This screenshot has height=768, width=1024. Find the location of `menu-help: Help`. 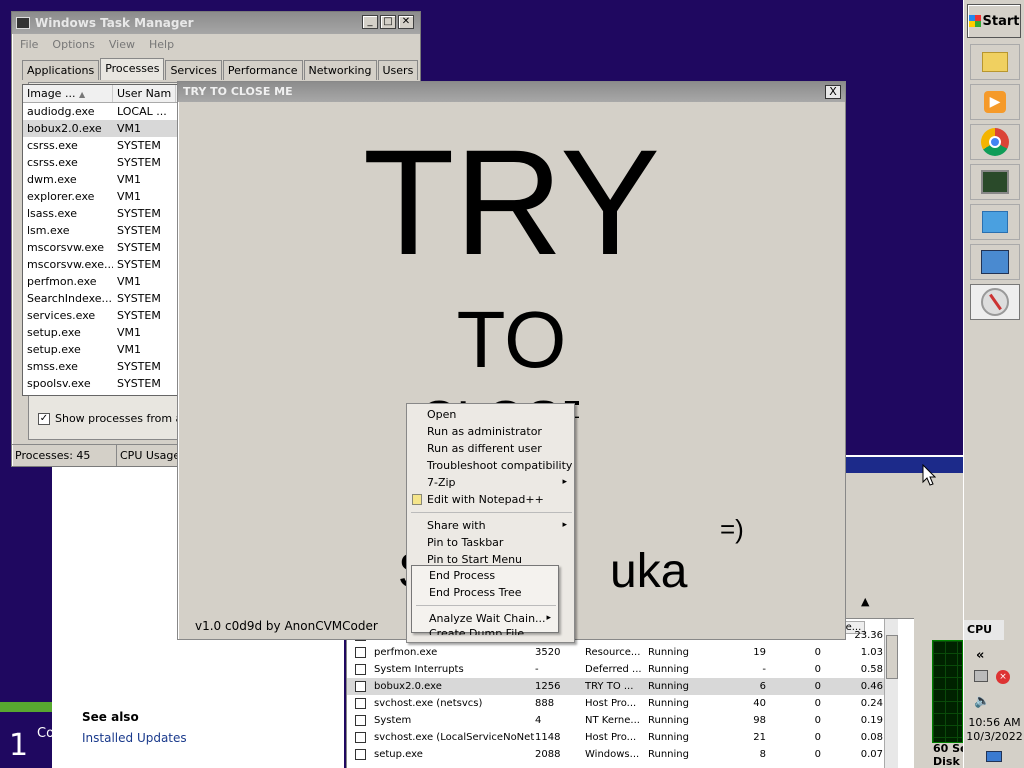

menu-help: Help is located at coordinates (161, 44).